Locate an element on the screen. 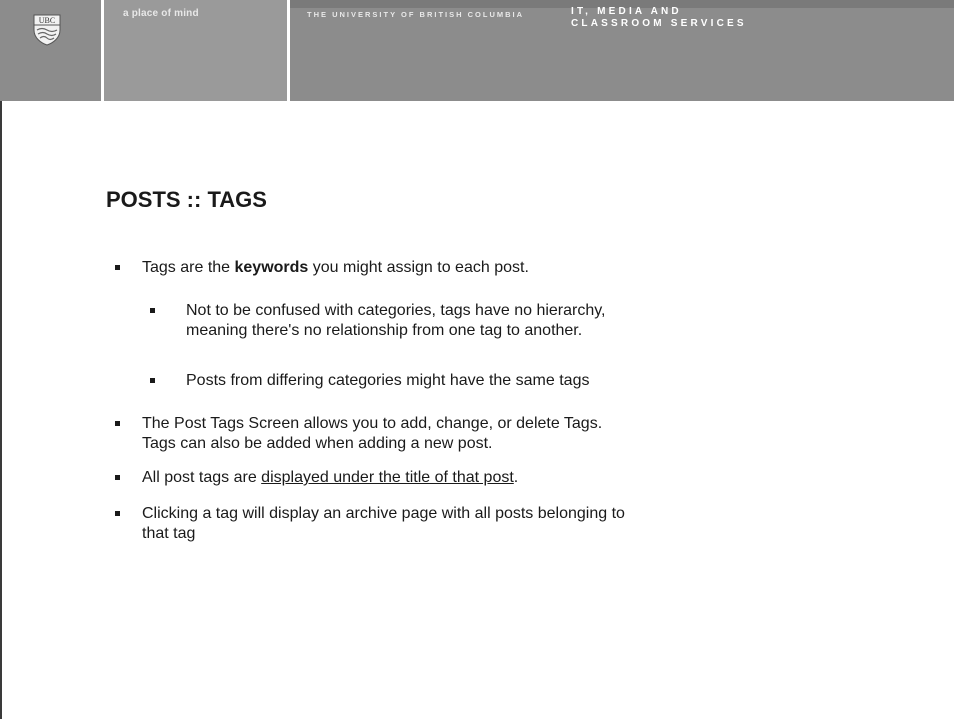 This screenshot has width=954, height=719. logo-cell: UBC is located at coordinates (50, 50).